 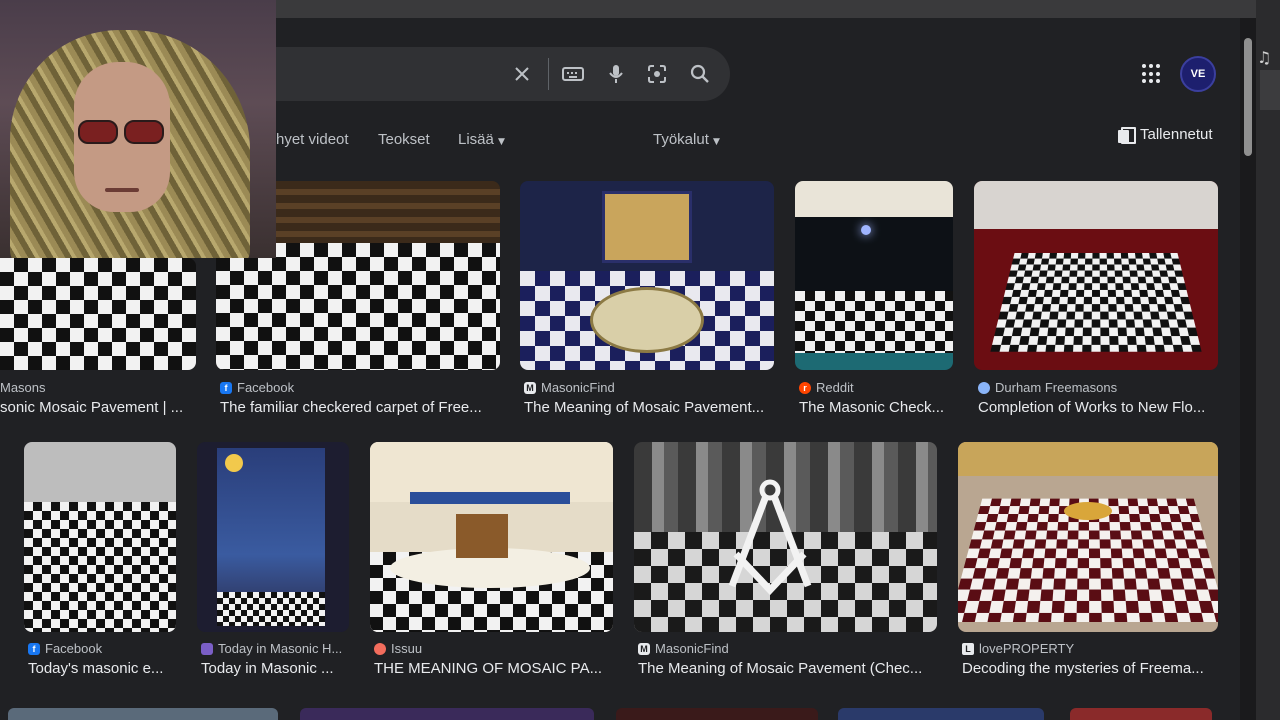 What do you see at coordinates (1088, 511) in the screenshot?
I see `image-star` at bounding box center [1088, 511].